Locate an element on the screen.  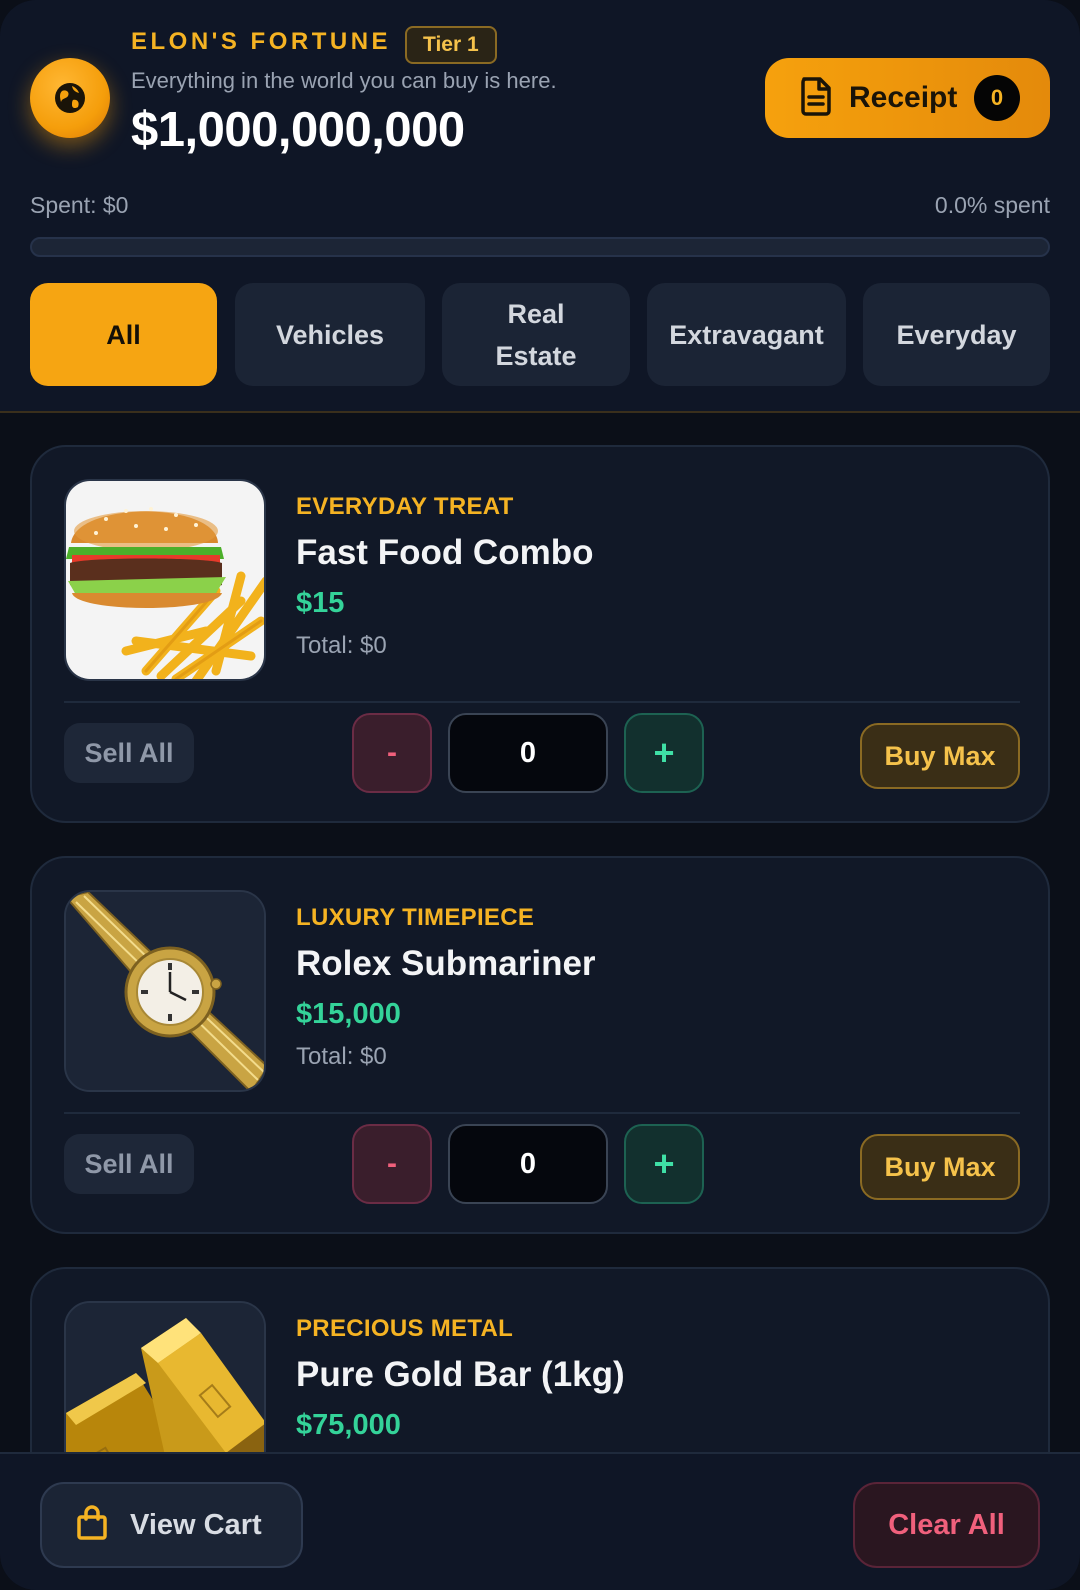
view-cart-button: View Cart is located at coordinates (171, 1525).